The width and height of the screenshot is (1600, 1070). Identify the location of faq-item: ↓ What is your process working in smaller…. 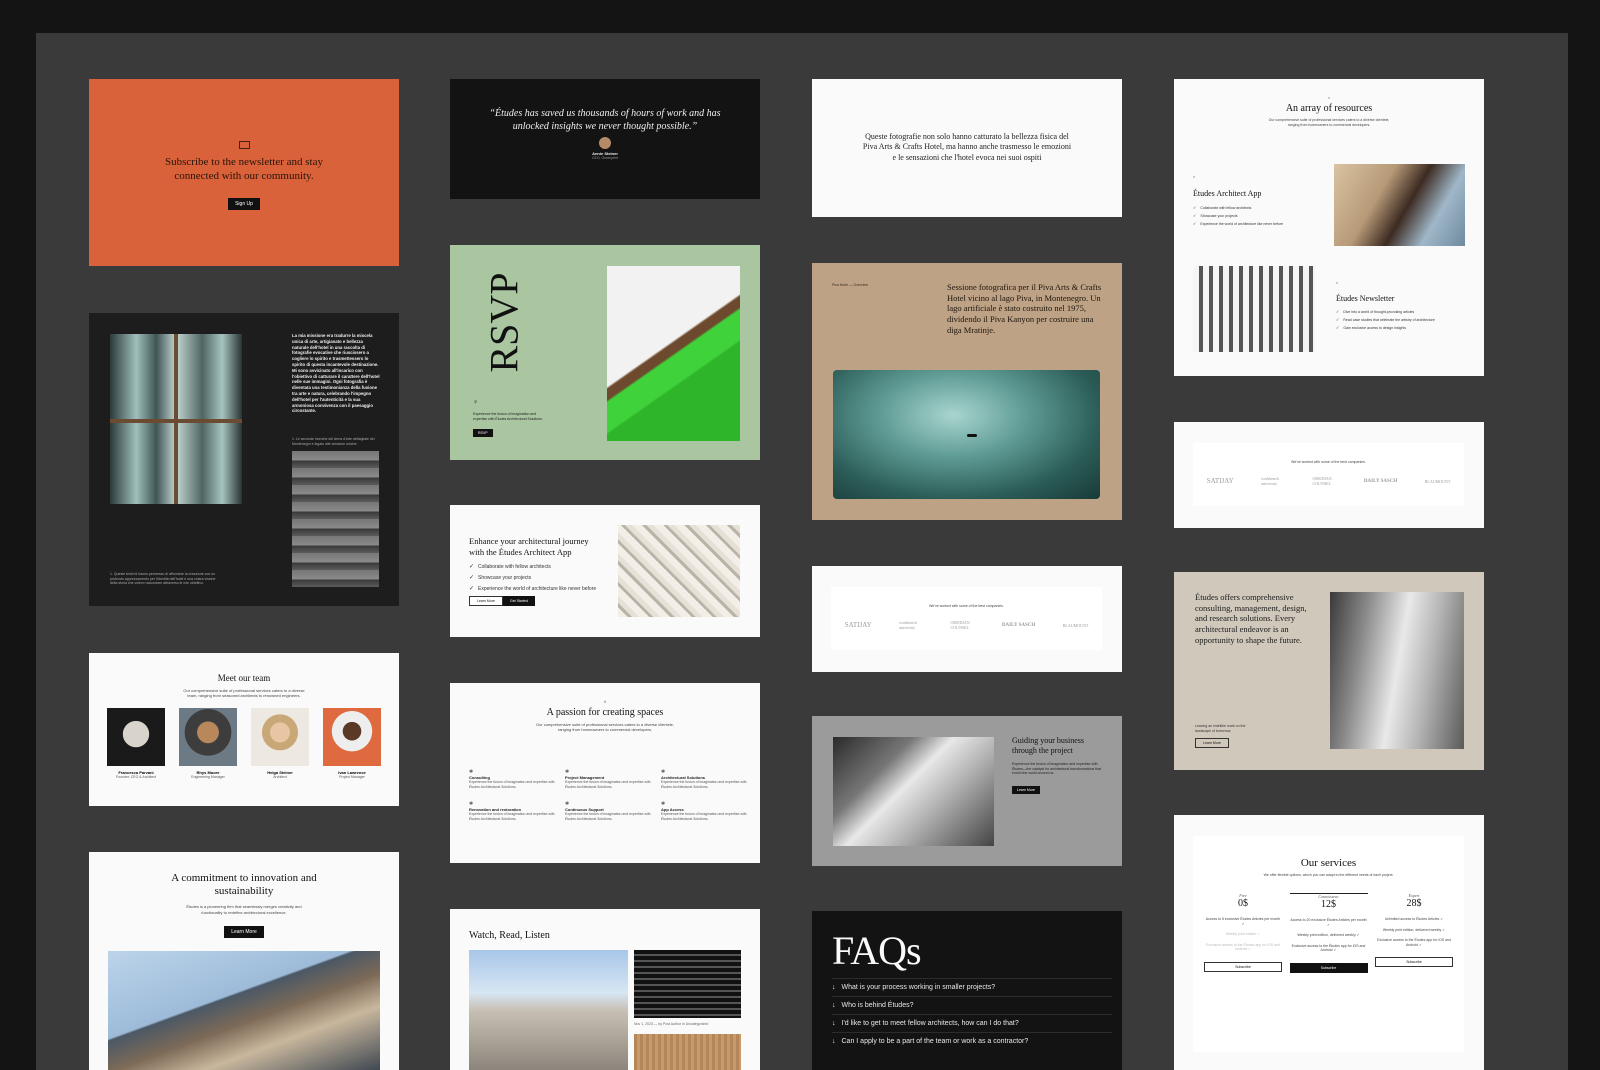
(972, 987).